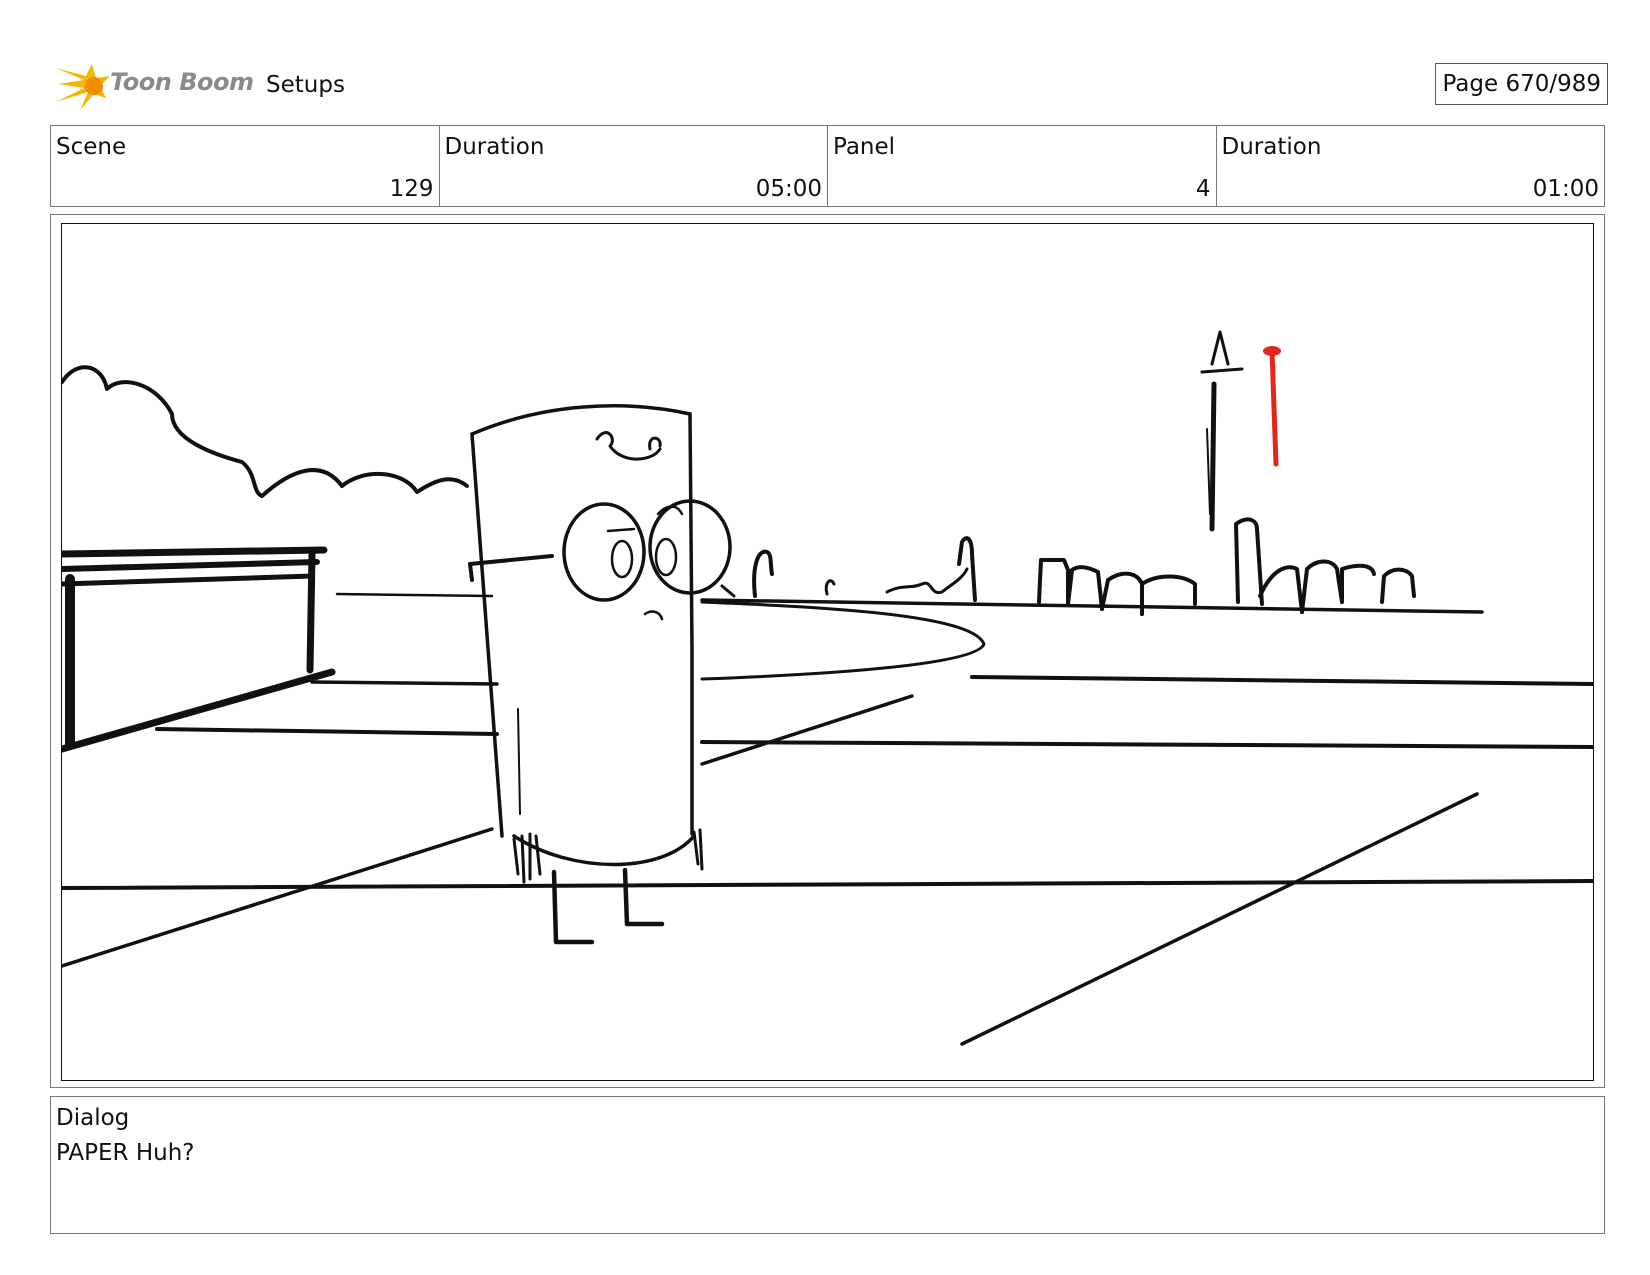 This screenshot has width=1650, height=1275. I want to click on panel-label: Panel, so click(864, 147).